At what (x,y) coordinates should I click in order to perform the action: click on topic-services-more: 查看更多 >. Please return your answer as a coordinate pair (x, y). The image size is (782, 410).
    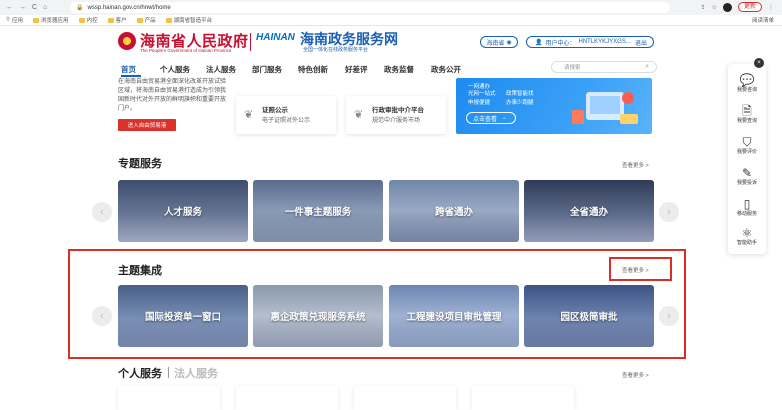
    Looking at the image, I should click on (635, 165).